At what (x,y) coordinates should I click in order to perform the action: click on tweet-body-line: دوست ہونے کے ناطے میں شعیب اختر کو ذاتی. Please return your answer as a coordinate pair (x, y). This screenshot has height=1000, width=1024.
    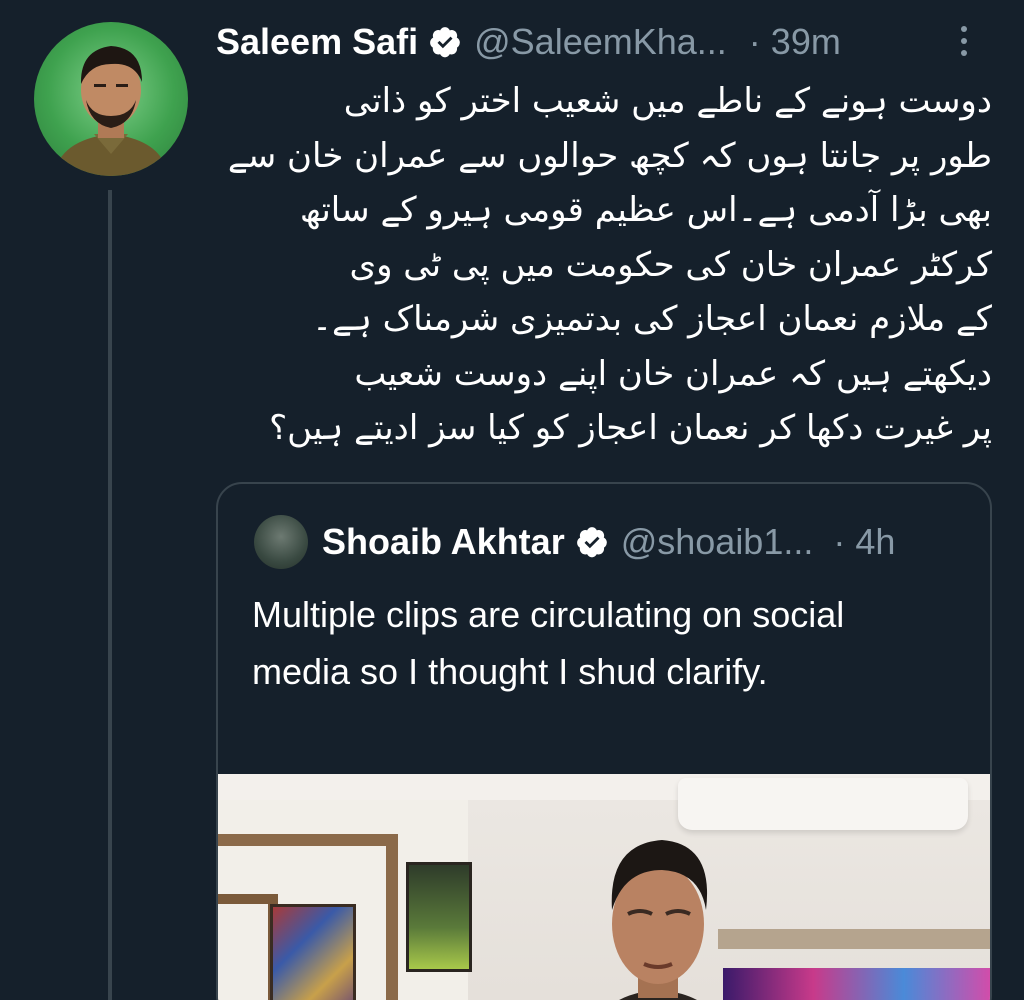
    Looking at the image, I should click on (667, 101).